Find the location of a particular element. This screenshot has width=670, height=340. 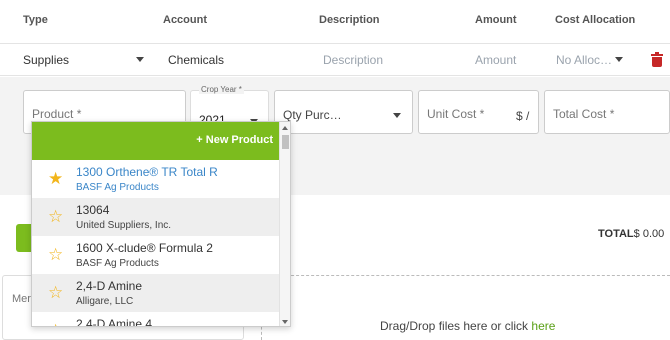

total-display: TOTAL$ 0.00 is located at coordinates (631, 234).